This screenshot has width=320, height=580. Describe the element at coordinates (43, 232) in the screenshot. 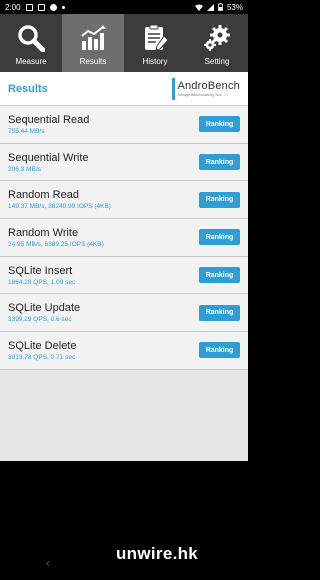

I see `result-name: Random Write` at that location.